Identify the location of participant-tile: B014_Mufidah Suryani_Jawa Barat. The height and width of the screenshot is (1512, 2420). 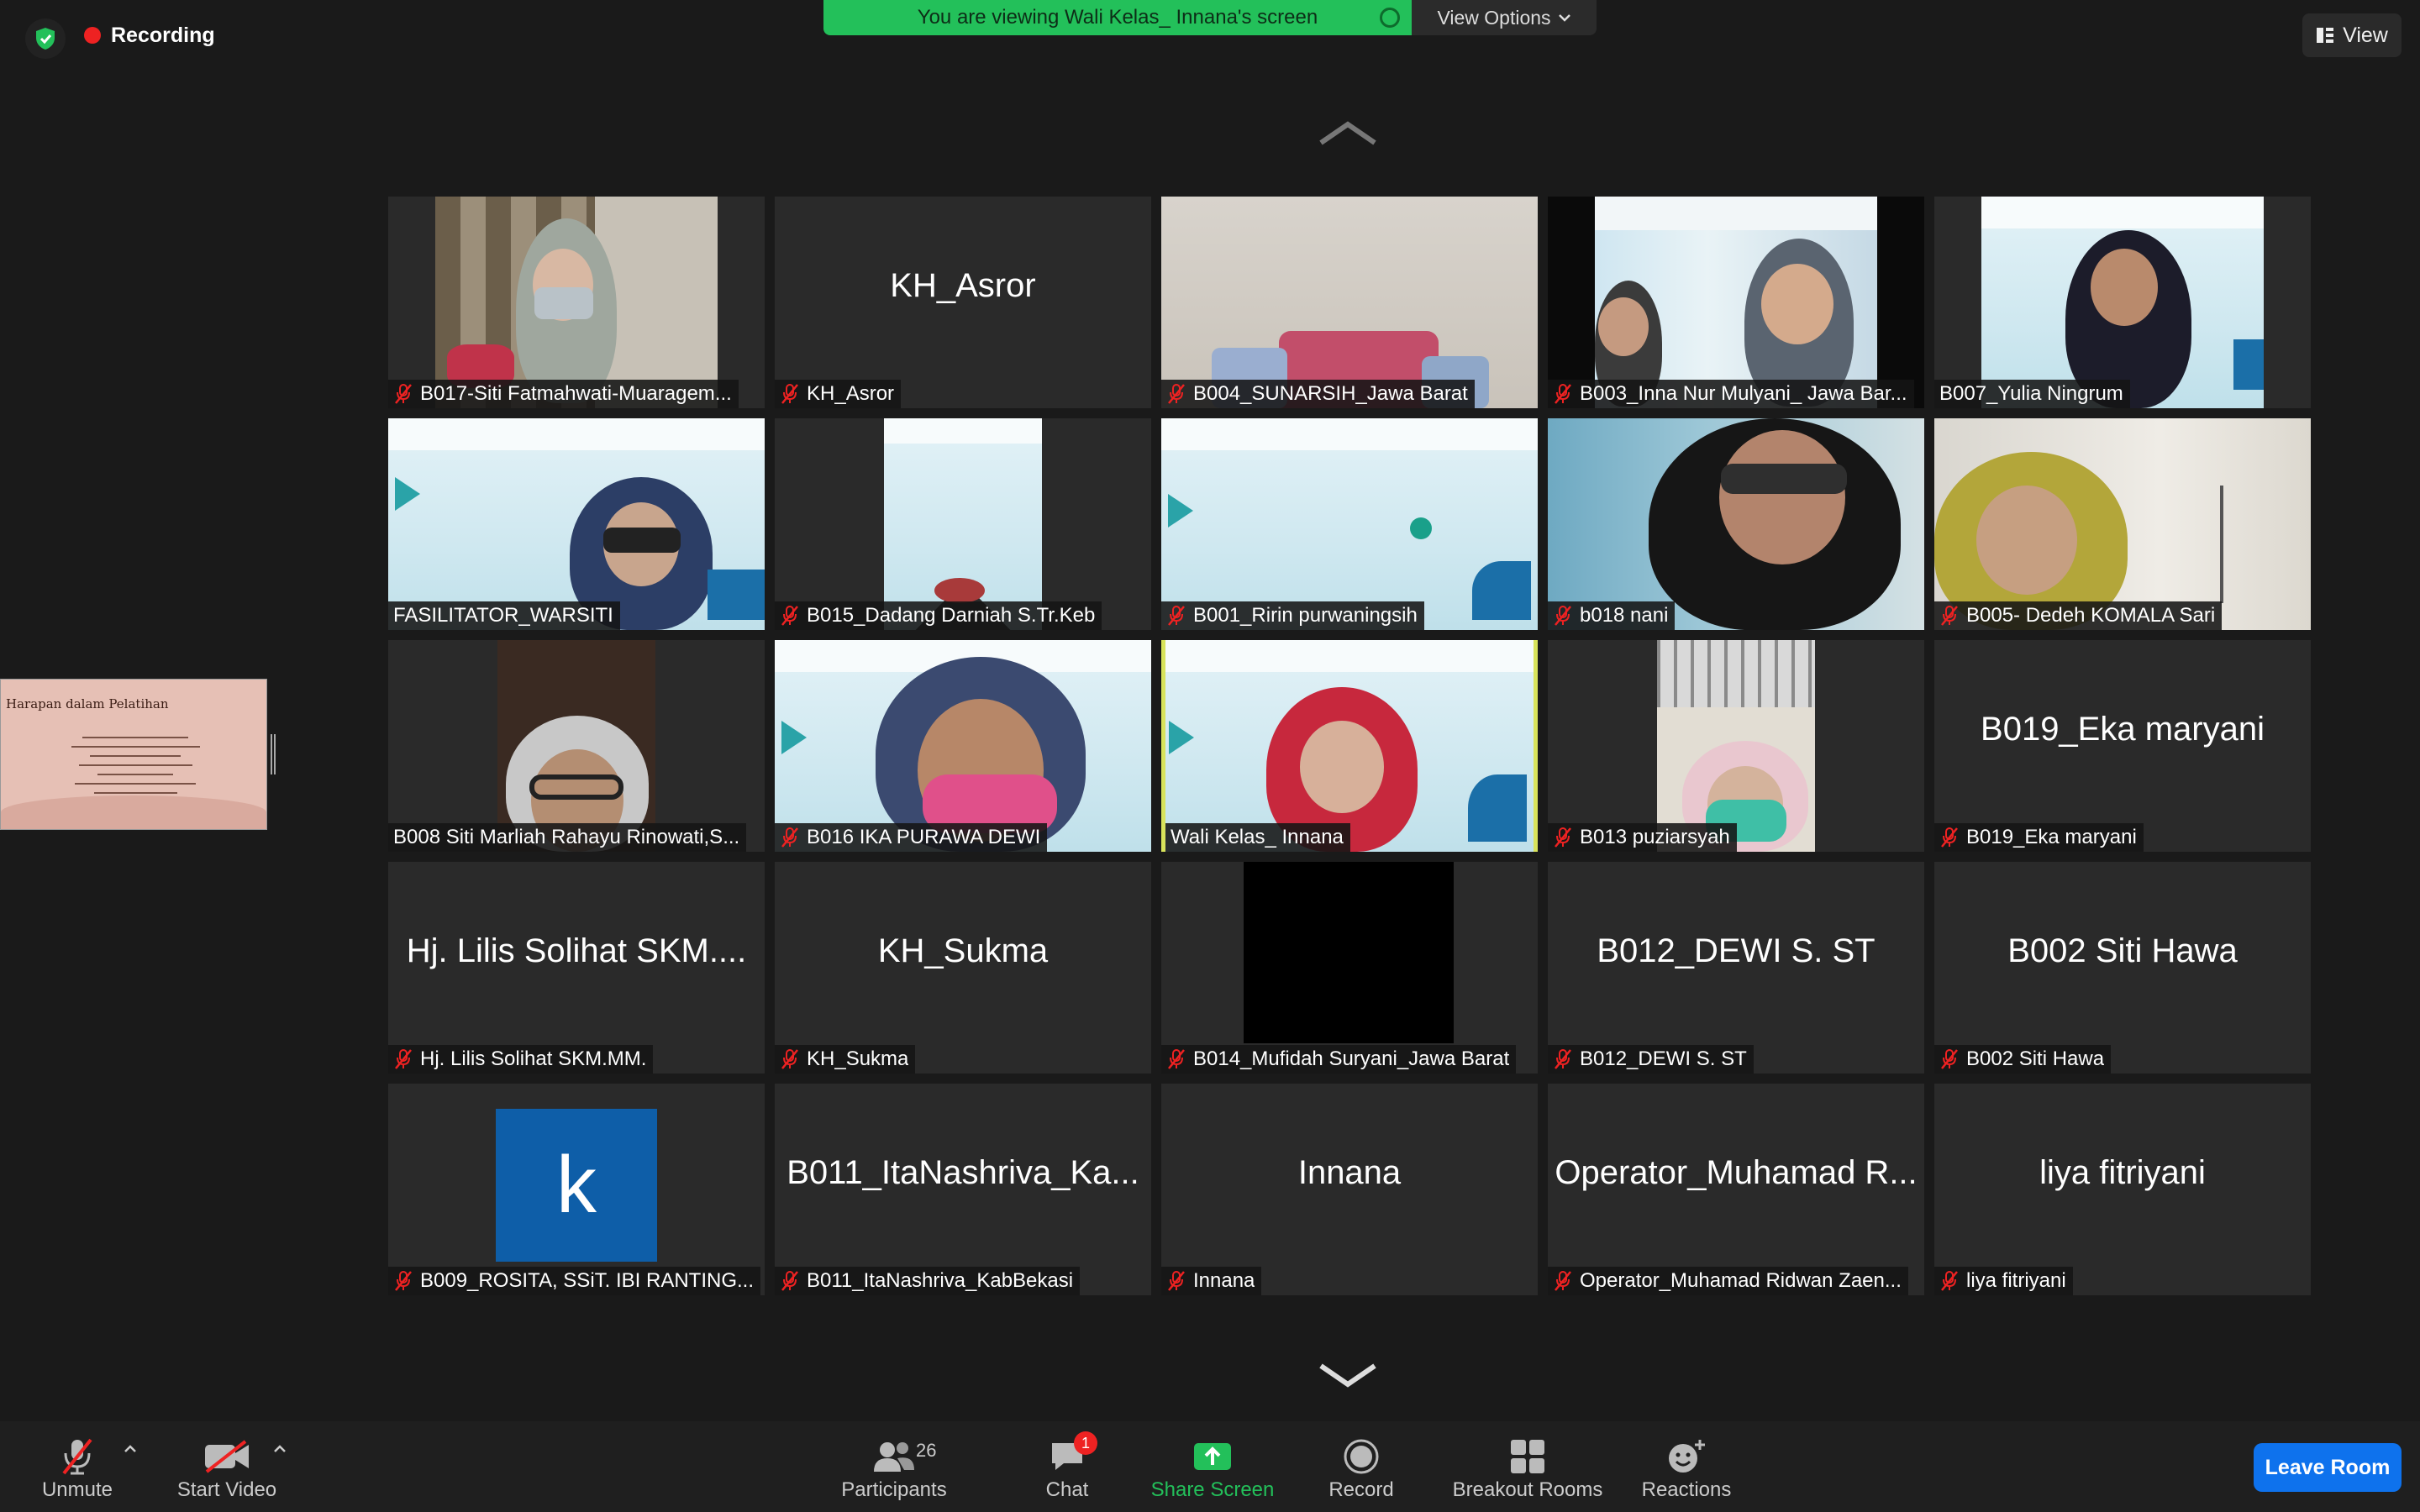
(1349, 968).